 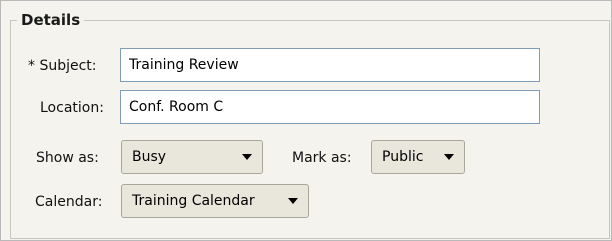 What do you see at coordinates (72, 108) in the screenshot?
I see `location-label: Location:` at bounding box center [72, 108].